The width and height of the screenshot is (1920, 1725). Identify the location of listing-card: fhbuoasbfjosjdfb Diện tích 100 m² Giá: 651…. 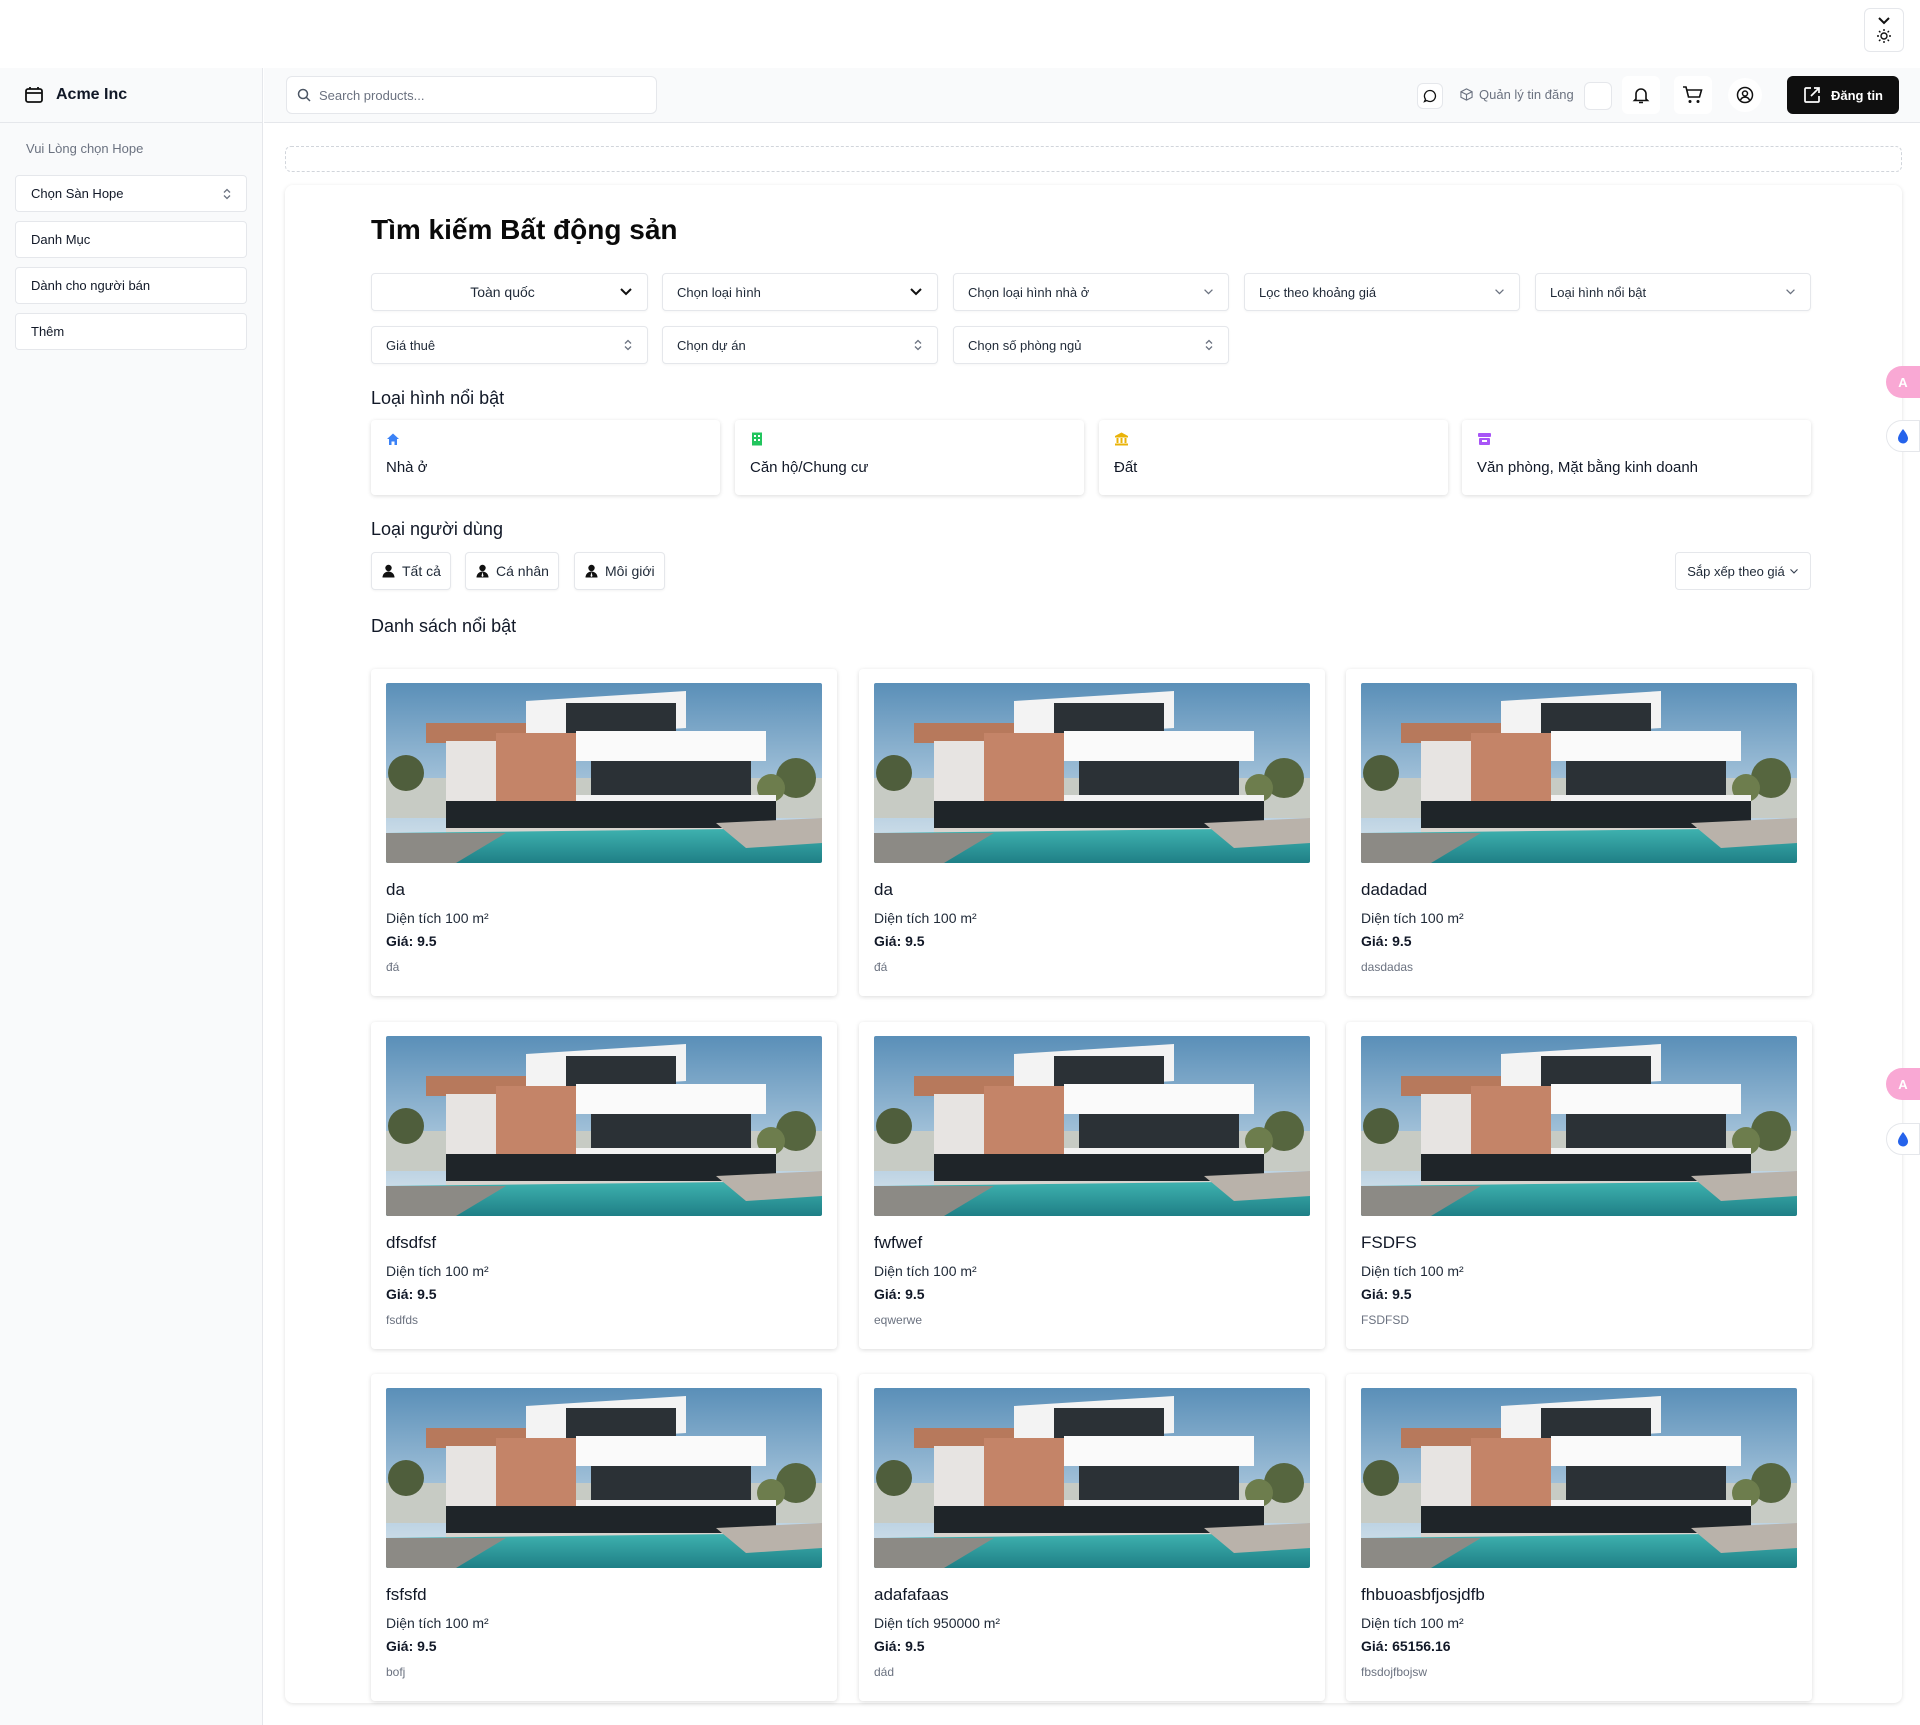
(1579, 1537).